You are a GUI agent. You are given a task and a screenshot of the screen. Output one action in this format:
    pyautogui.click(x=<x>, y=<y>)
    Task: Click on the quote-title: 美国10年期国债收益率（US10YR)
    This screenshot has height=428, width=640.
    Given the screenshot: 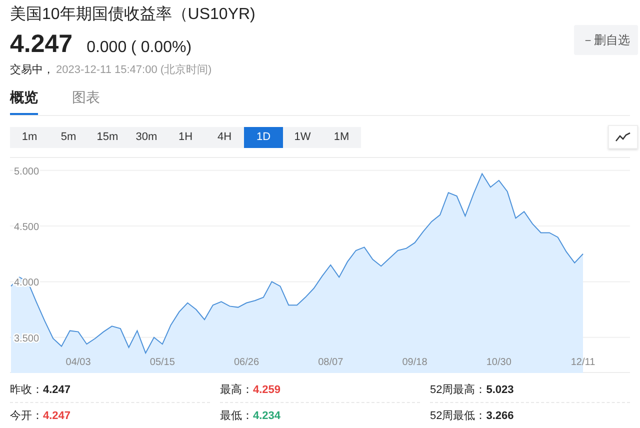 What is the action you would take?
    pyautogui.click(x=133, y=14)
    